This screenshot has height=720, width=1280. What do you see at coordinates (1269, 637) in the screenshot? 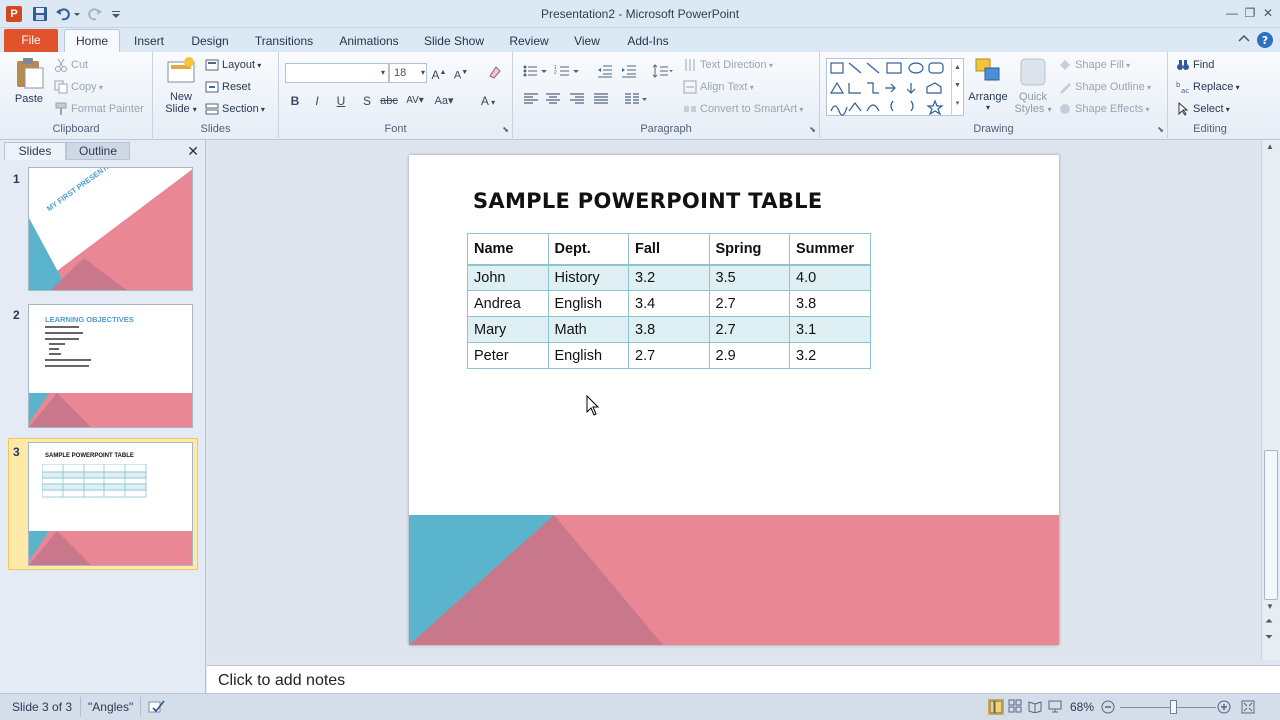
I see `next-slide-icon: ⏷` at bounding box center [1269, 637].